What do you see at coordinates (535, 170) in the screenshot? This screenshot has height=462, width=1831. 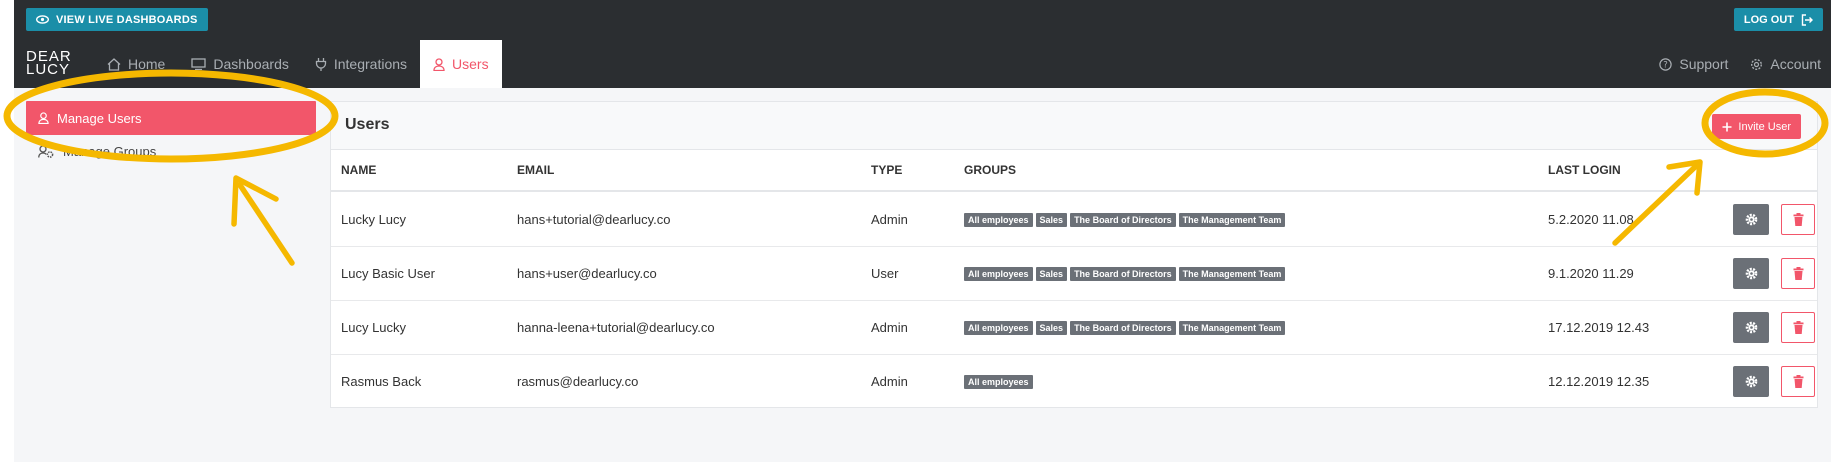 I see `column-header-email: EMAIL` at bounding box center [535, 170].